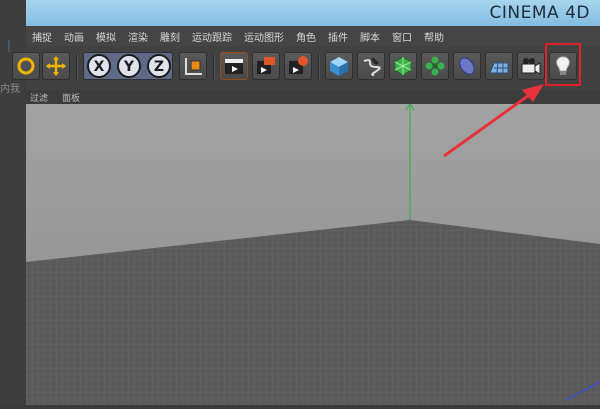  I want to click on spline-pen-icon, so click(372, 66).